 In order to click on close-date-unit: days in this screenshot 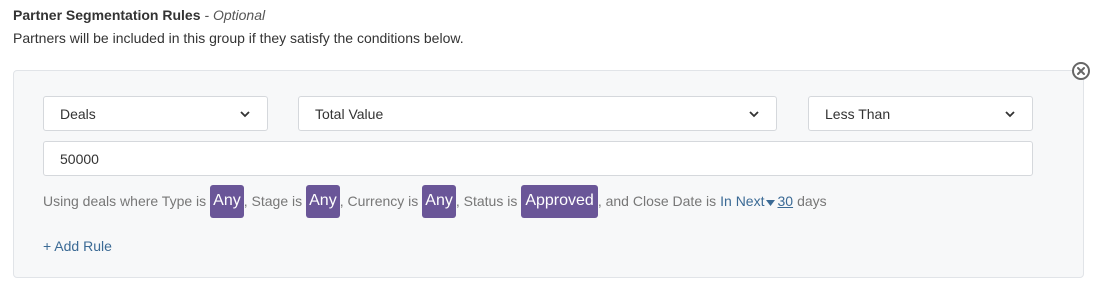, I will do `click(812, 201)`.